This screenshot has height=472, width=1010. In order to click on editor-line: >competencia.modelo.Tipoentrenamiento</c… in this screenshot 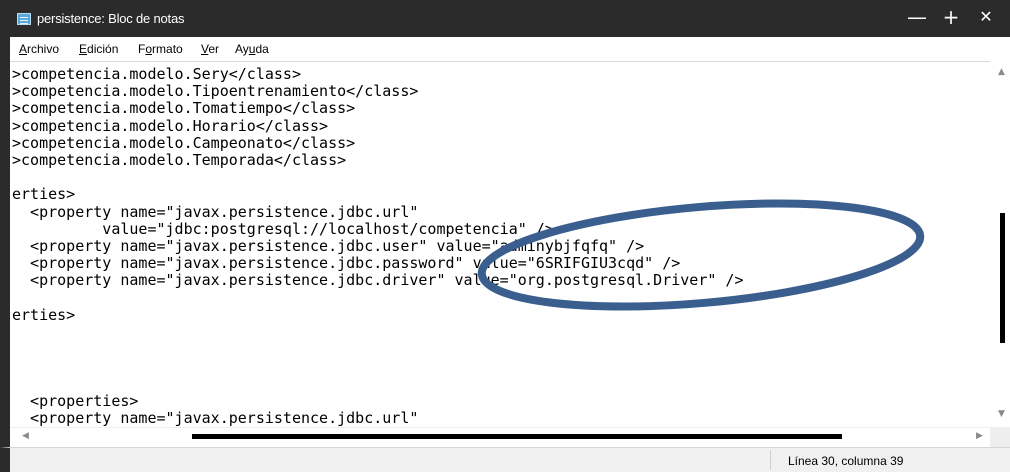, I will do `click(378, 91)`.